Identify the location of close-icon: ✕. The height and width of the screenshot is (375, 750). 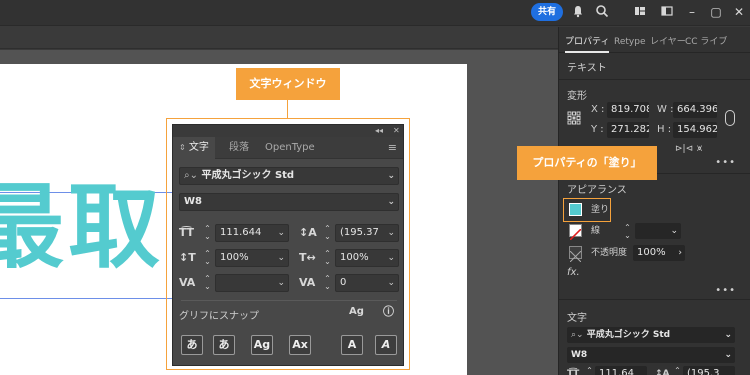
(739, 12).